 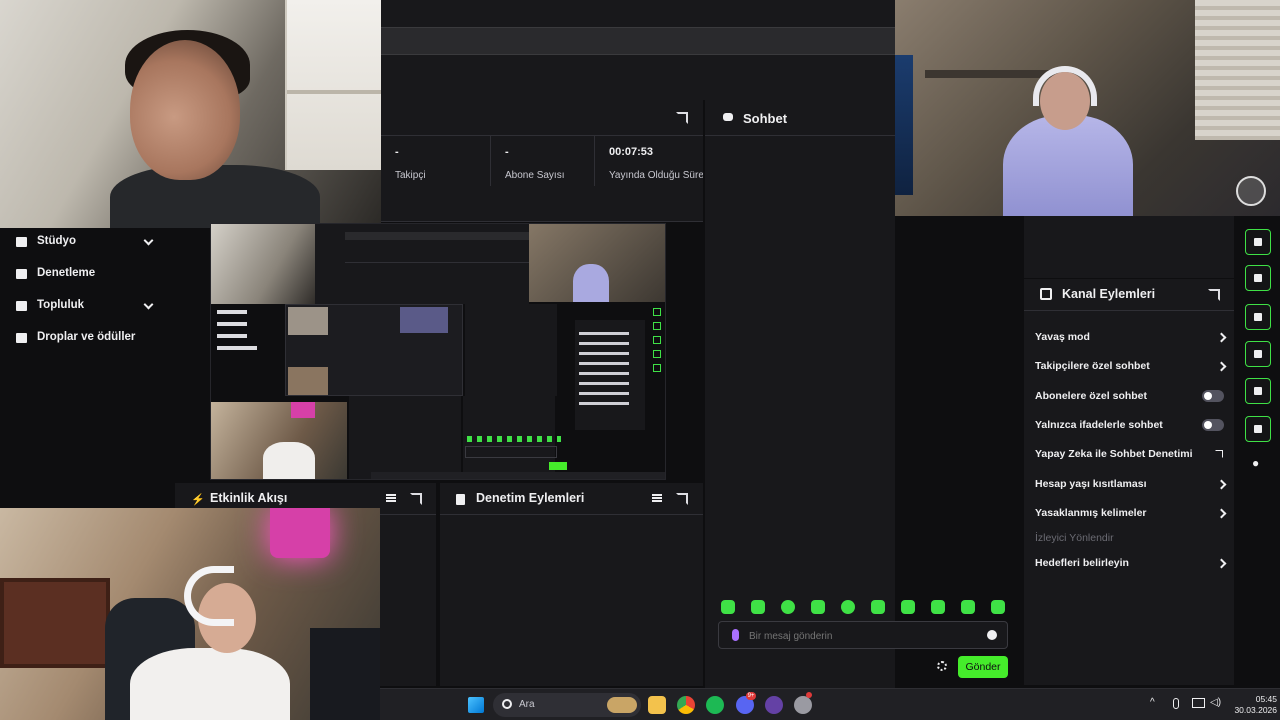 What do you see at coordinates (1198, 703) in the screenshot?
I see `network-icon` at bounding box center [1198, 703].